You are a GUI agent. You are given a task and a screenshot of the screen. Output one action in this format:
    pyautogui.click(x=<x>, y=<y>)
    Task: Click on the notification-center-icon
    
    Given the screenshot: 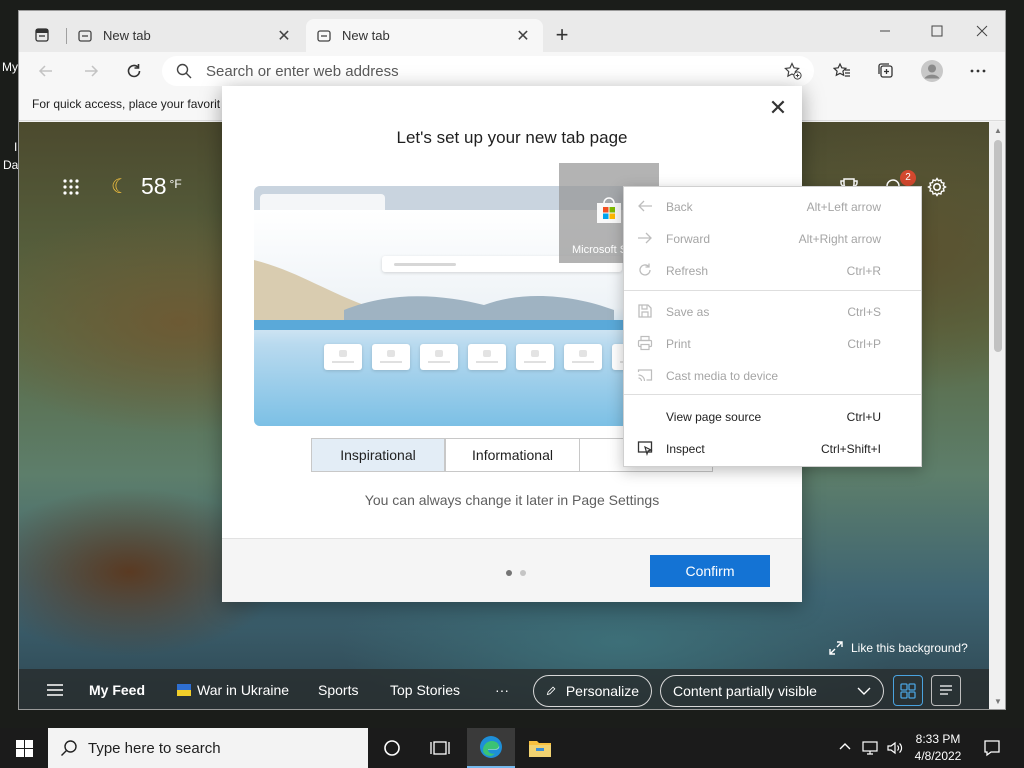 What is the action you would take?
    pyautogui.click(x=992, y=748)
    